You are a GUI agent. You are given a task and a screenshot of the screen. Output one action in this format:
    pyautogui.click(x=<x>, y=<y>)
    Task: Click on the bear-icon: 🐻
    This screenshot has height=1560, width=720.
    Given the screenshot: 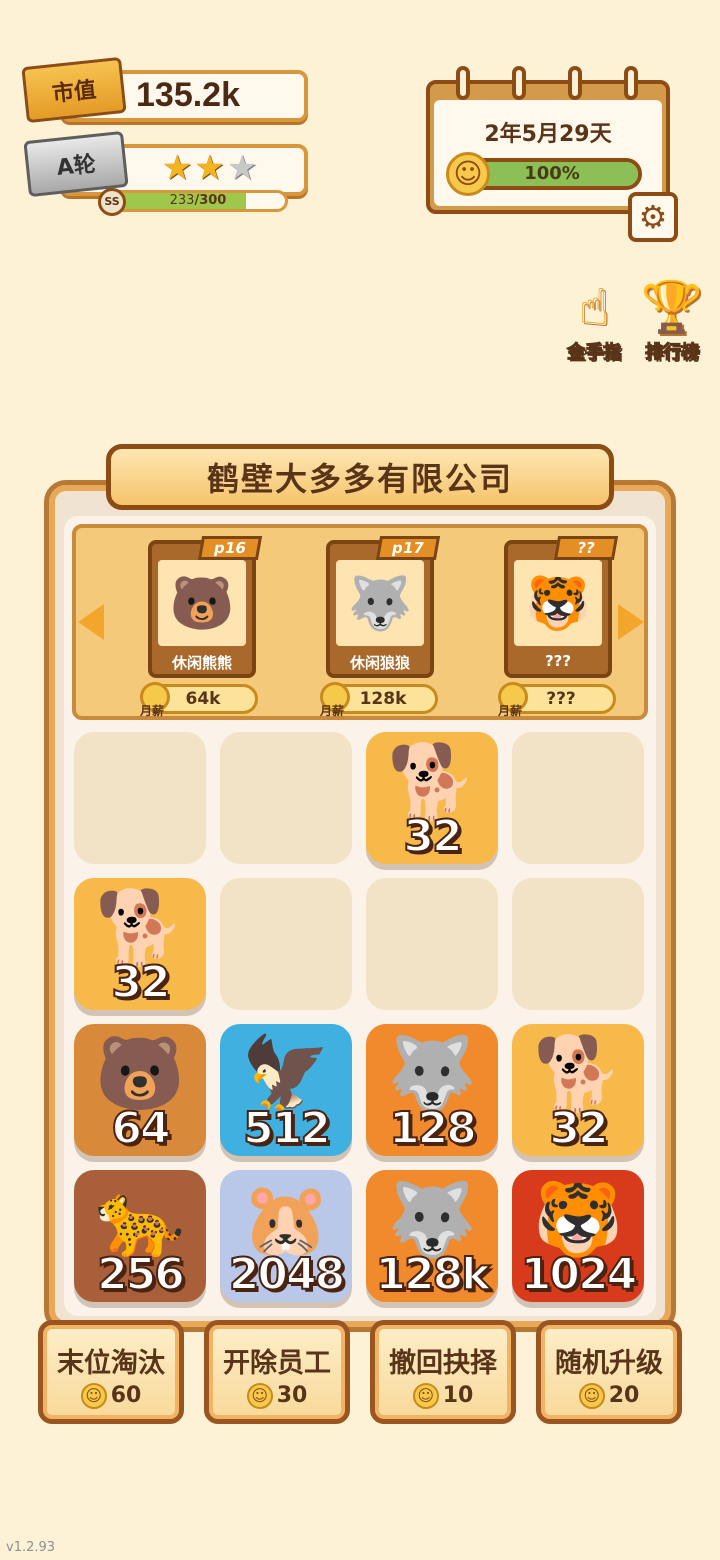 What is the action you would take?
    pyautogui.click(x=202, y=603)
    